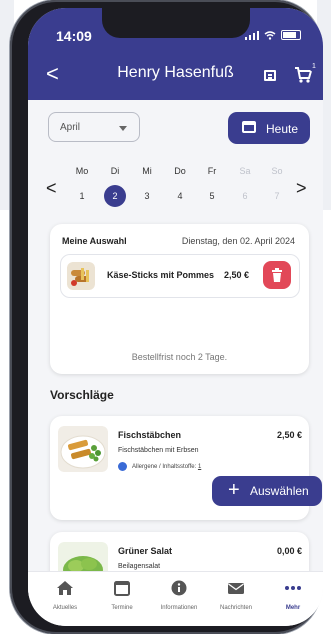  I want to click on select-button-label: Auswählen, so click(279, 491).